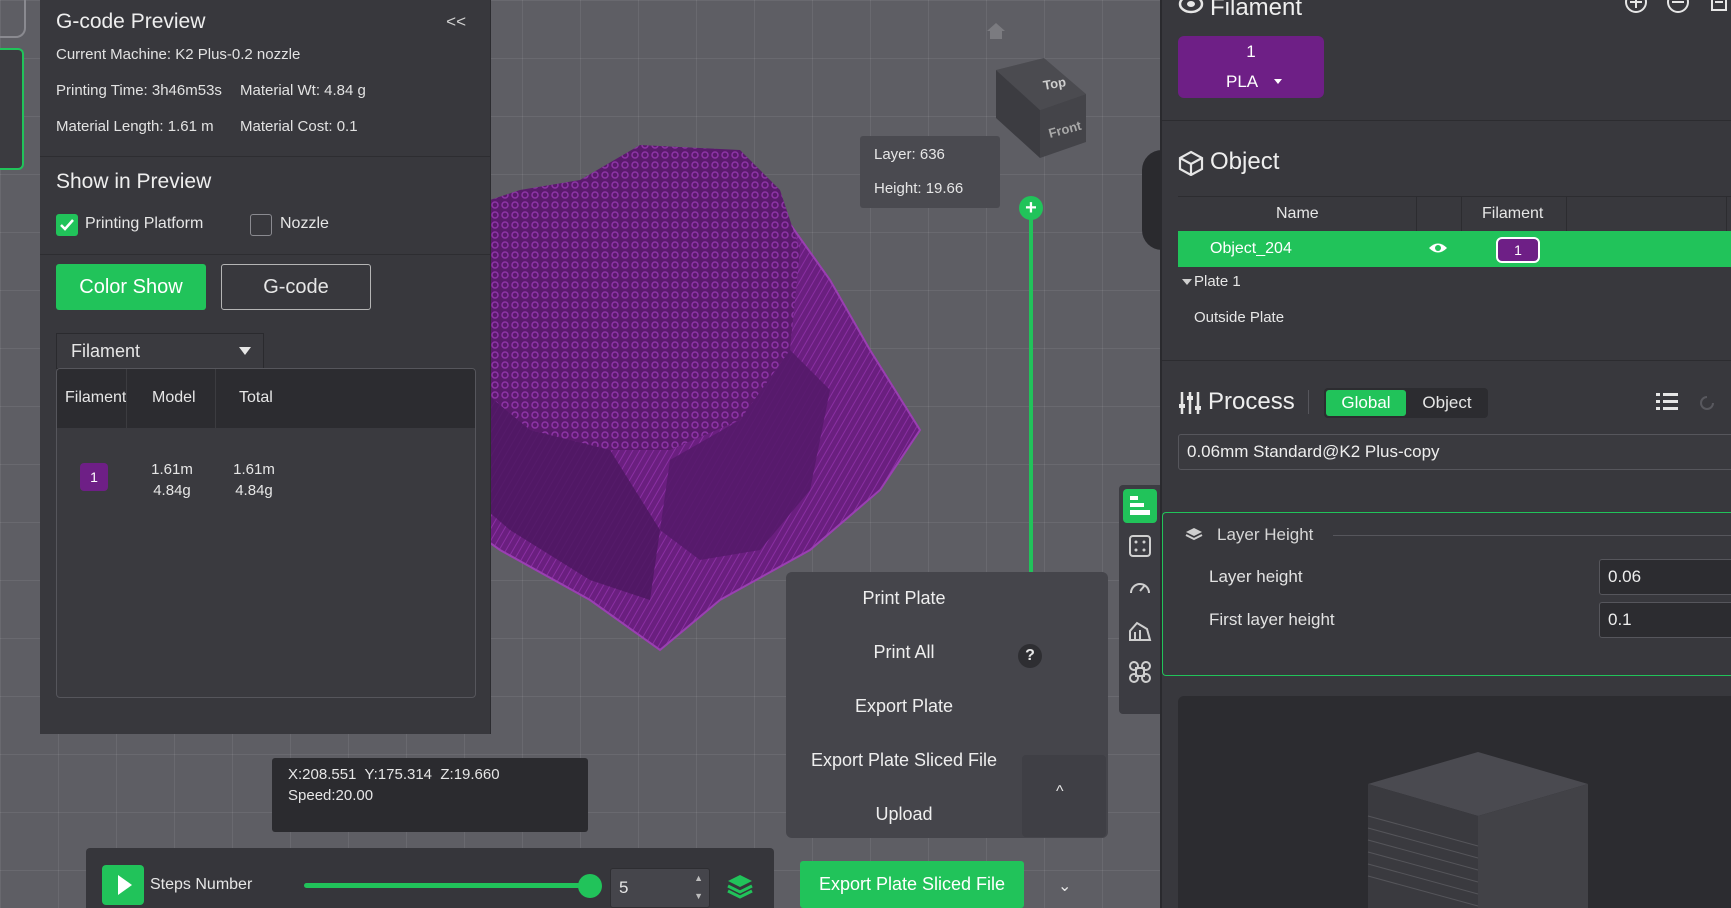  I want to click on steps-stepper: 5 ▲ ▼, so click(660, 888).